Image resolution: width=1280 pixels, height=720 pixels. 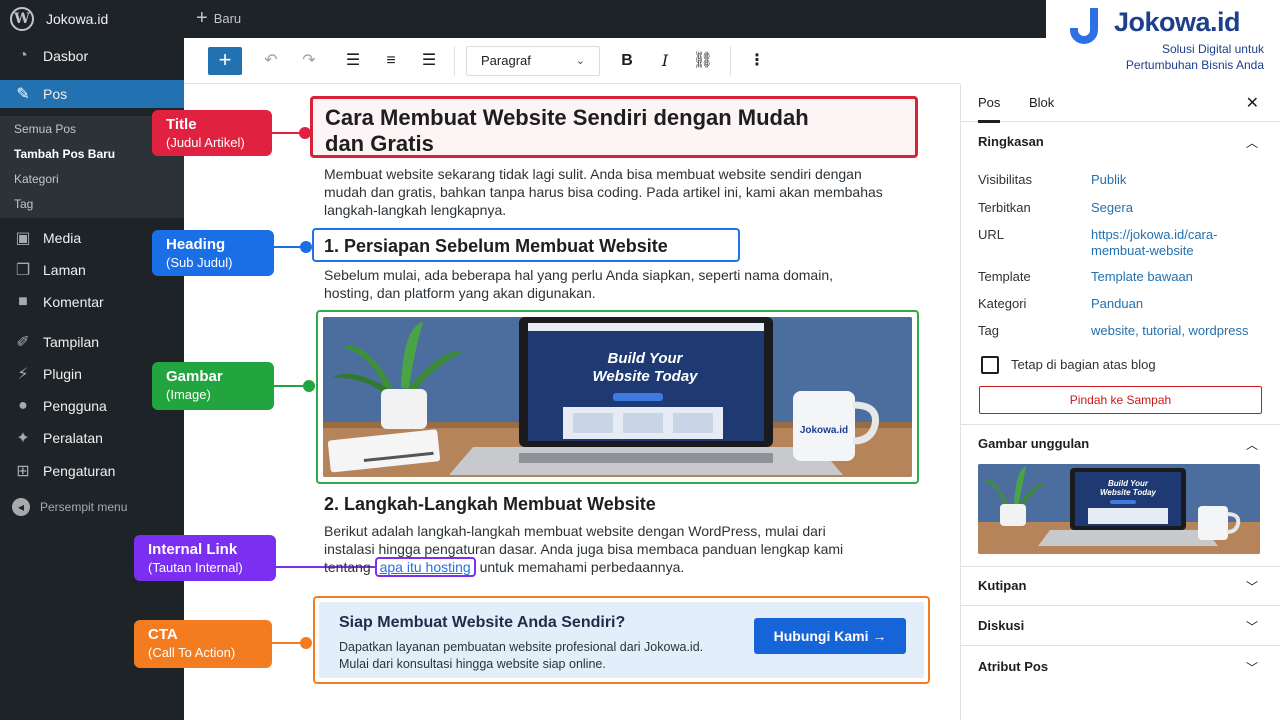 What do you see at coordinates (496, 246) in the screenshot?
I see `heading-text: 1. Persiapan Sebelum Membuat Website` at bounding box center [496, 246].